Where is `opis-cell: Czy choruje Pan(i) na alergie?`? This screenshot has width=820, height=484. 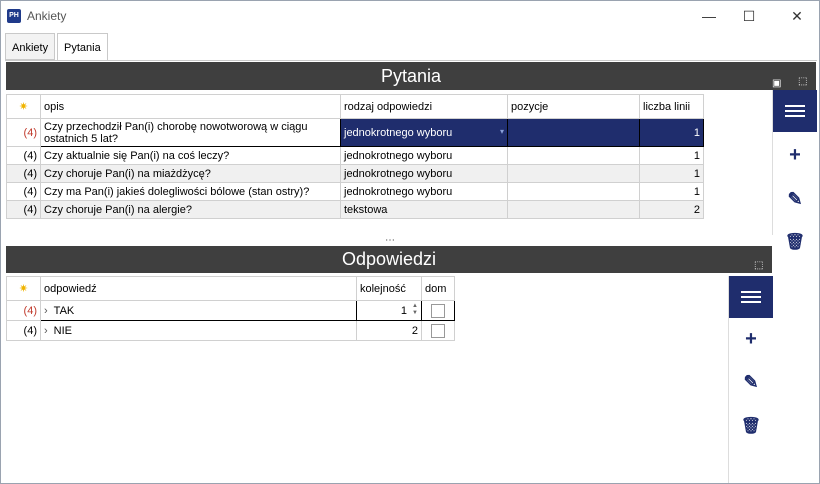 opis-cell: Czy choruje Pan(i) na alergie? is located at coordinates (190, 209).